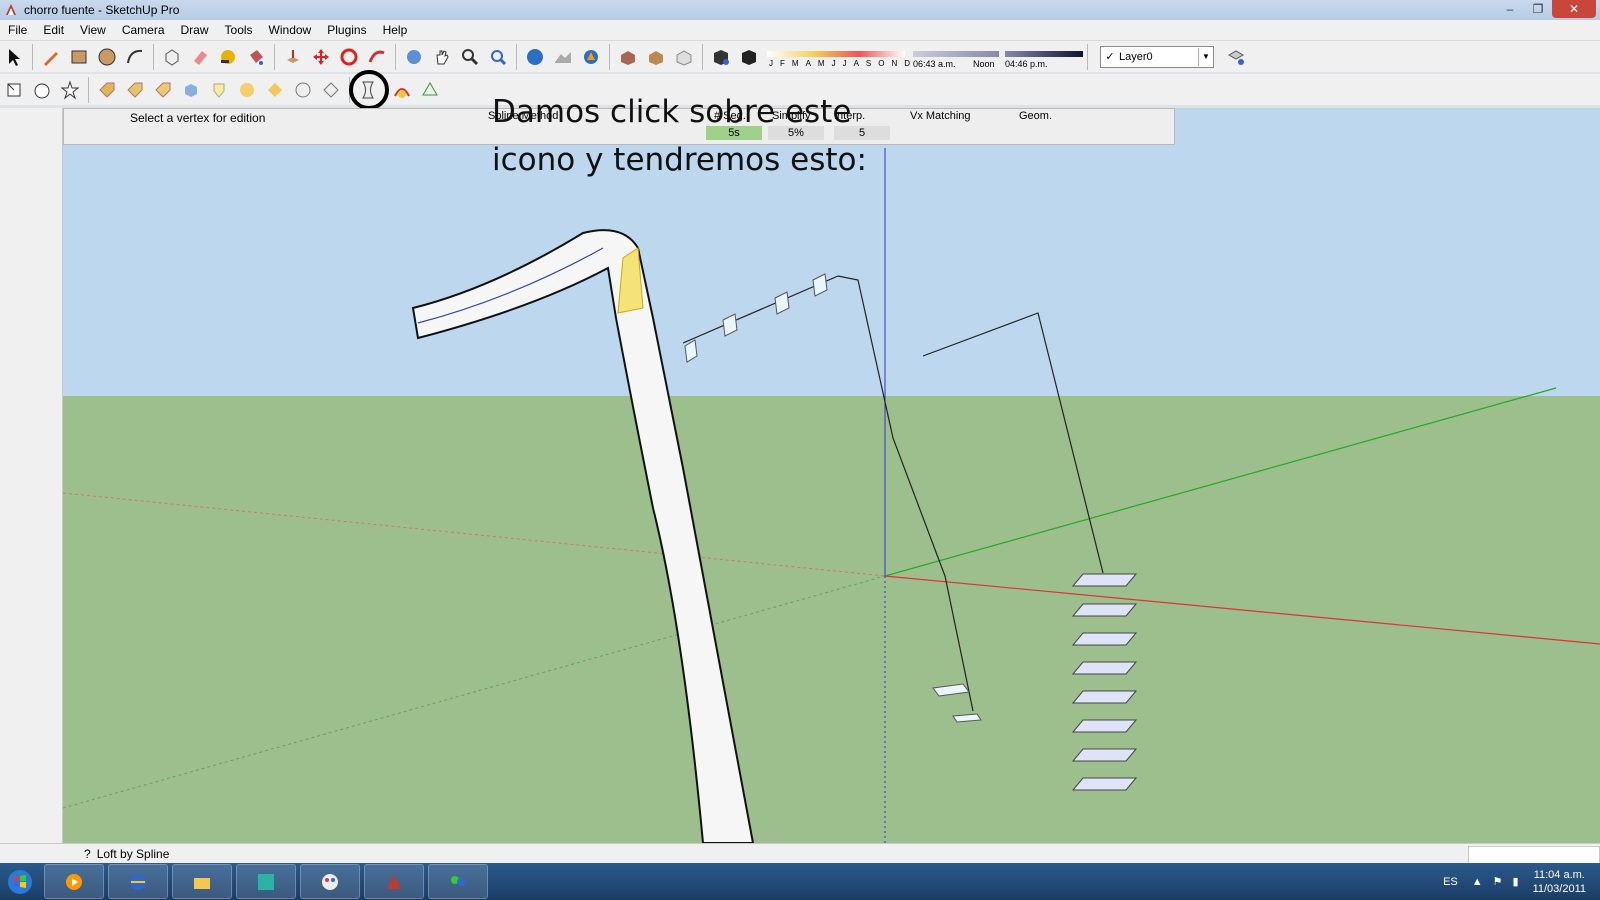  I want to click on shadow-time-slider: 06:43 a.m. Noon 04:46 p.m., so click(998, 57).